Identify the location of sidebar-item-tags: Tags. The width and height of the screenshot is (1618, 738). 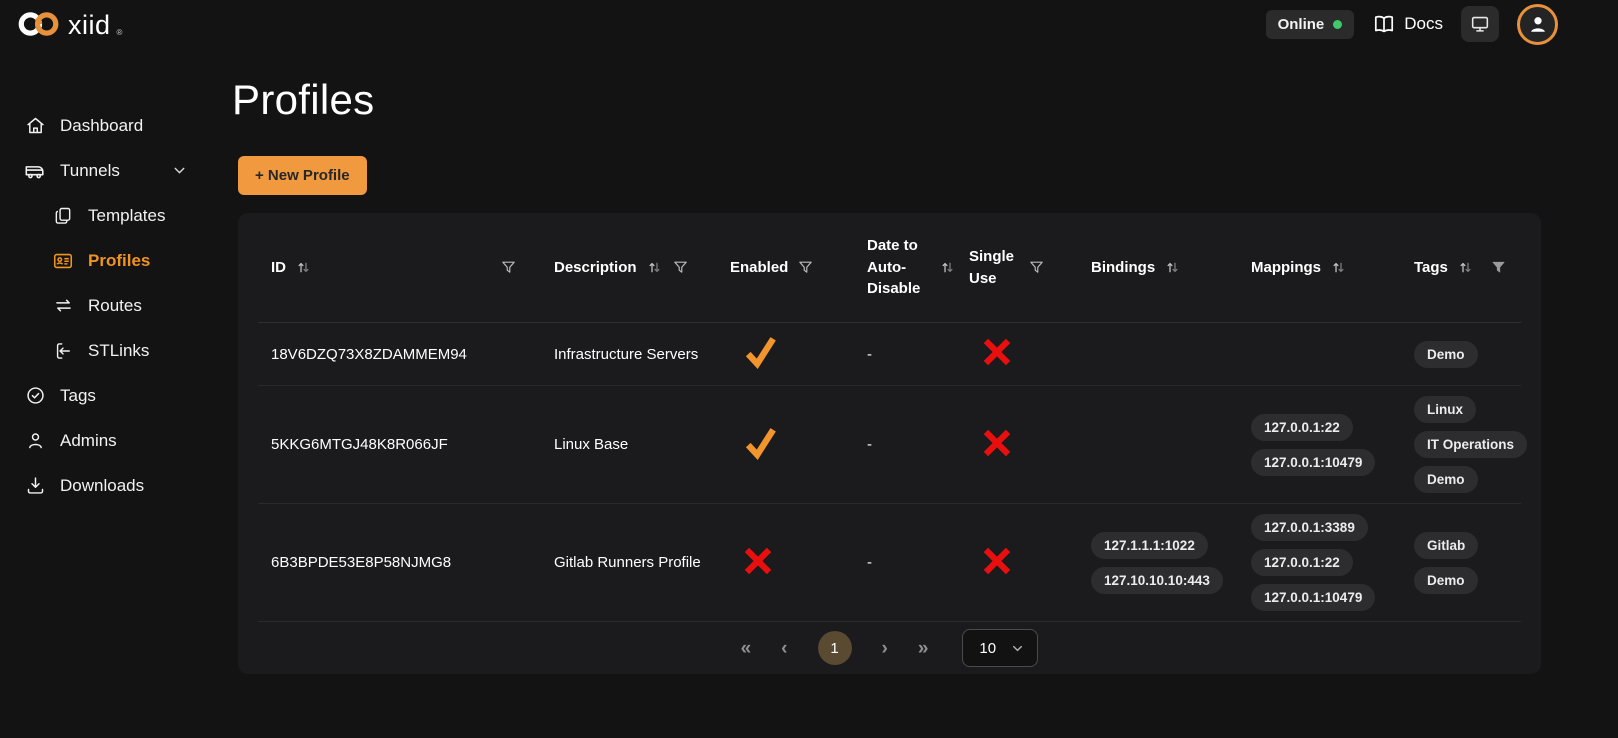
(105, 395).